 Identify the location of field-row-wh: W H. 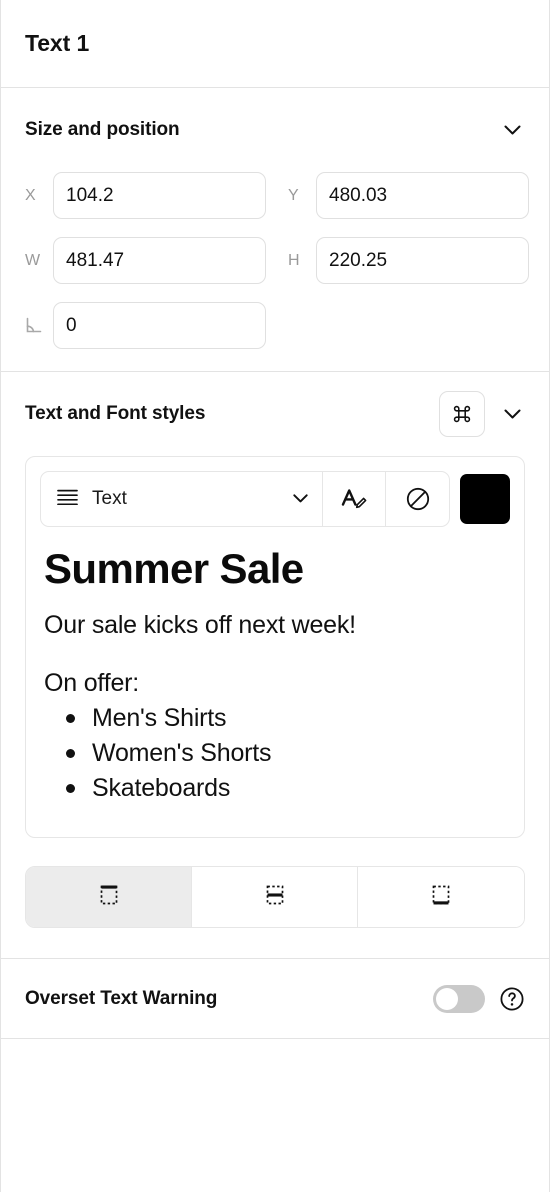
(277, 260).